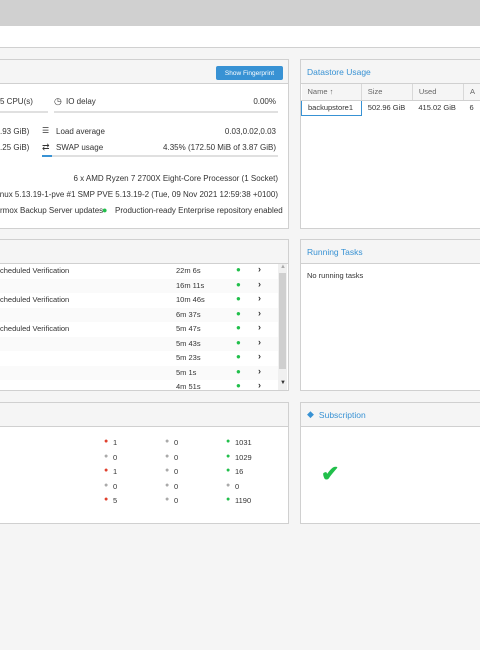  I want to click on column-header-avail: A, so click(471, 92).